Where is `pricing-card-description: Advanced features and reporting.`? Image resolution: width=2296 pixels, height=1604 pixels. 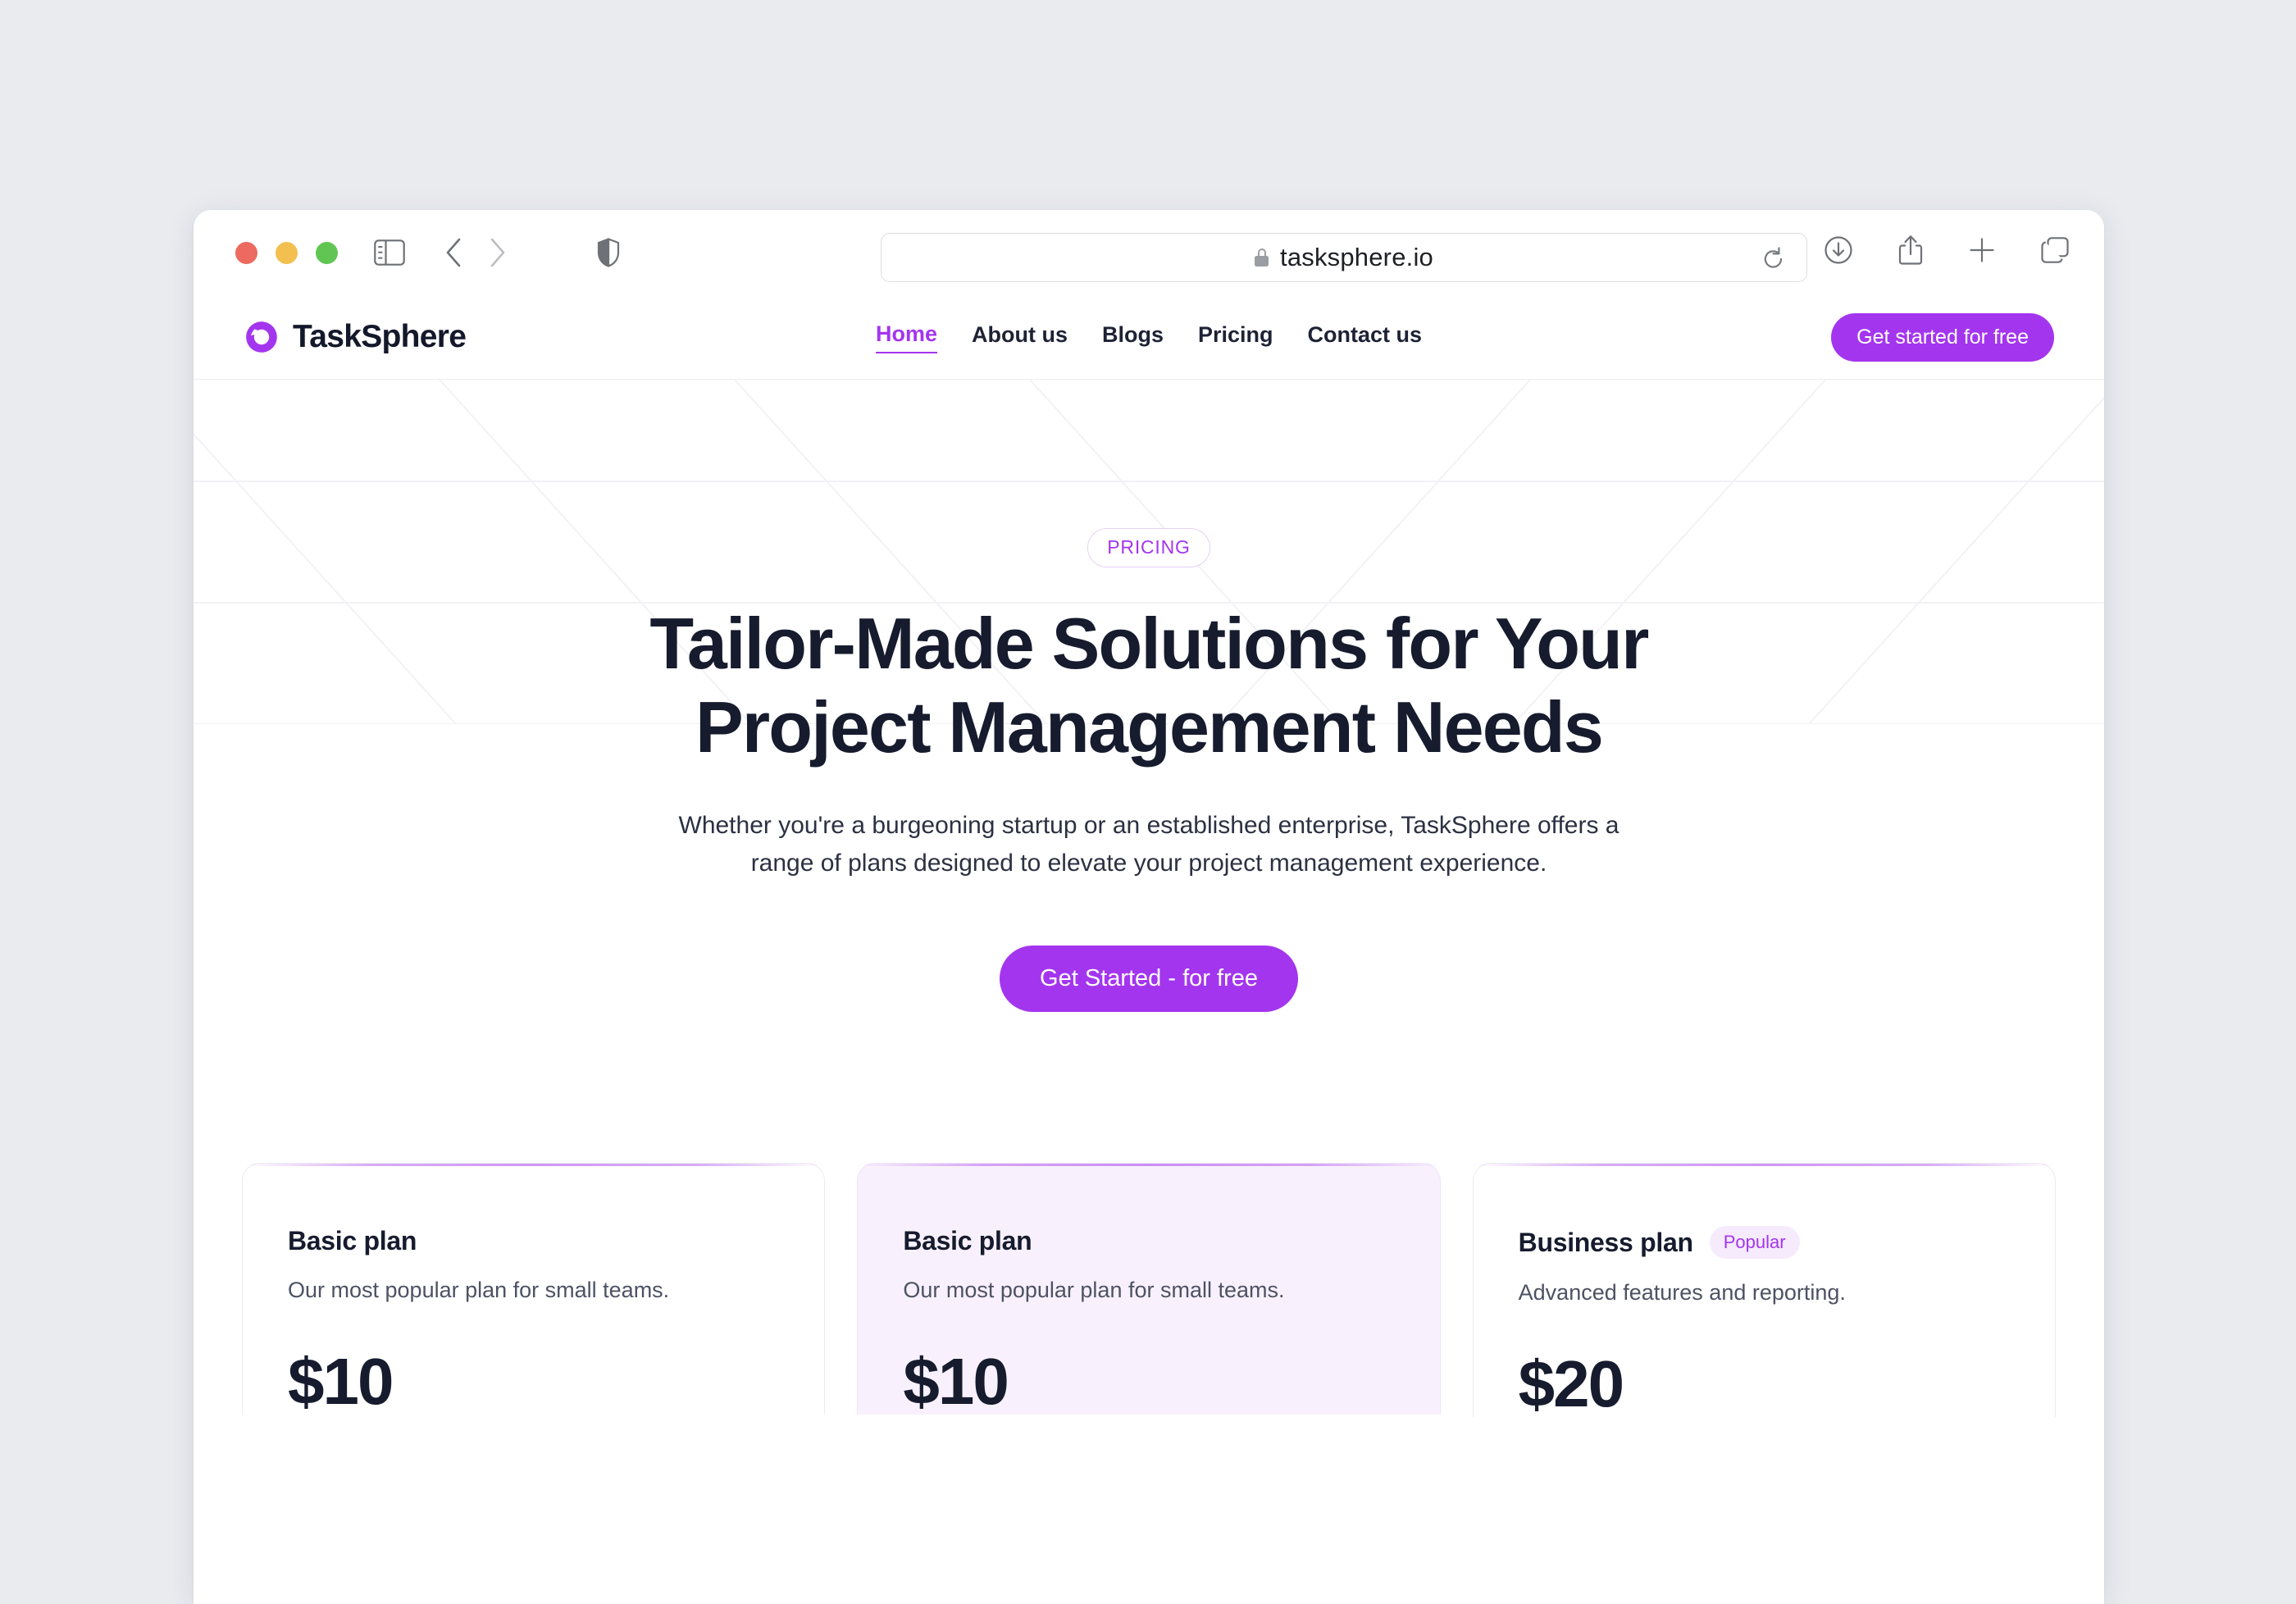
pricing-card-description: Advanced features and reporting. is located at coordinates (1682, 1293).